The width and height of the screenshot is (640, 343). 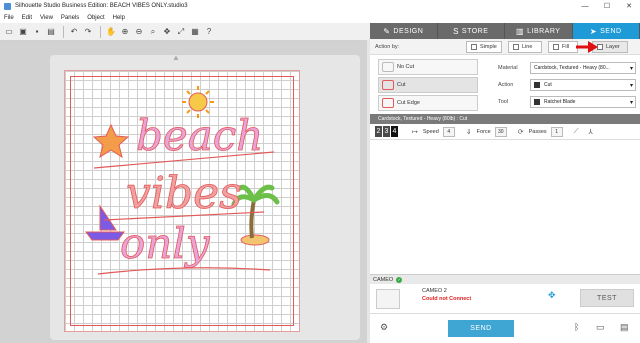 What do you see at coordinates (448, 131) in the screenshot?
I see `speed-field: 4` at bounding box center [448, 131].